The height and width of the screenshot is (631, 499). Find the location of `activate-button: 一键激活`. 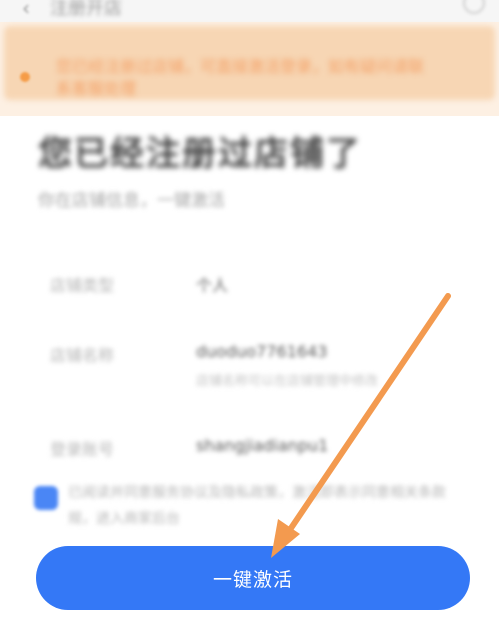

activate-button: 一键激活 is located at coordinates (253, 578).